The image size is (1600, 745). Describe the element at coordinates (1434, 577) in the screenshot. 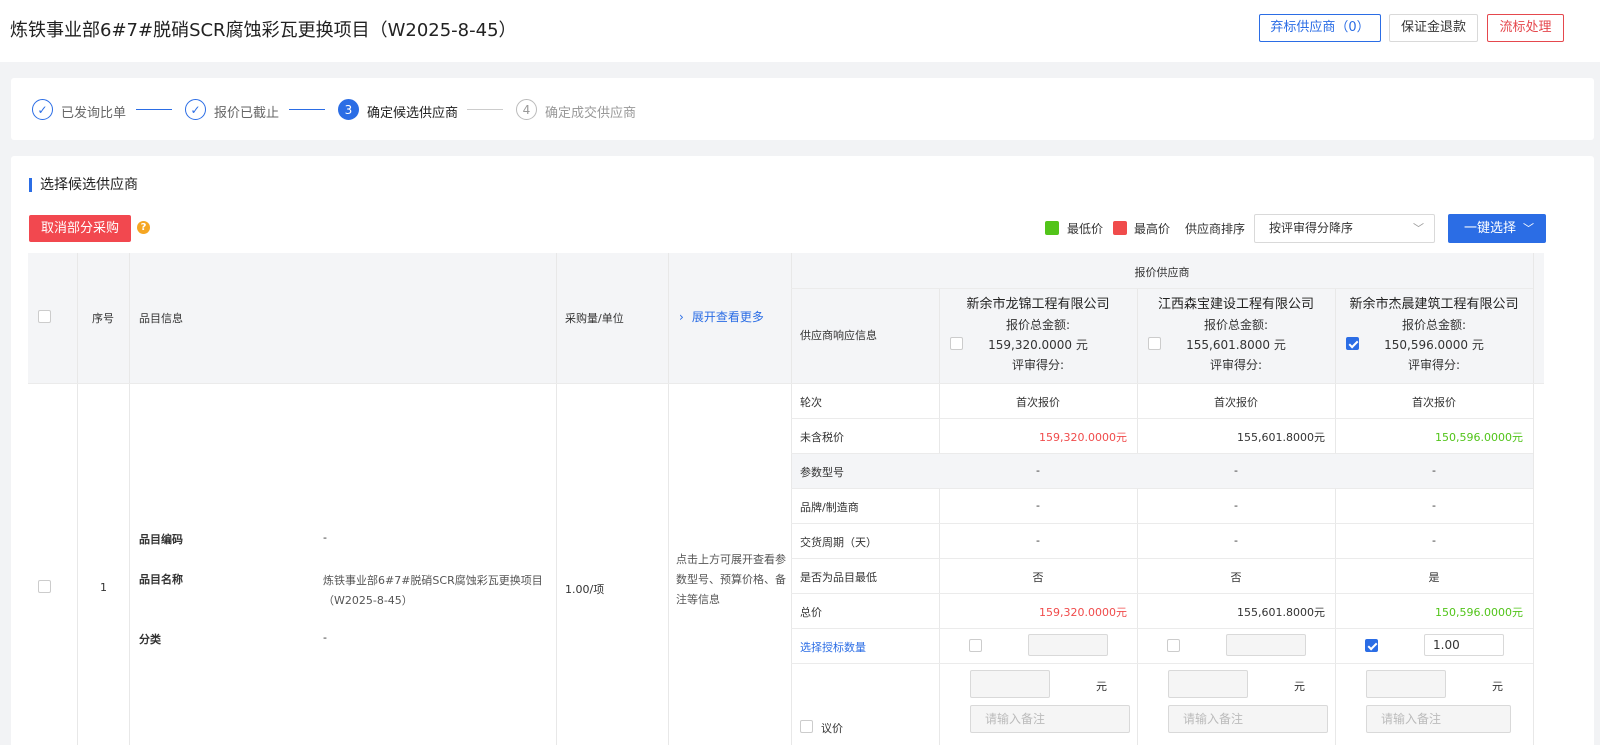

I see `lowest-value: 是` at that location.